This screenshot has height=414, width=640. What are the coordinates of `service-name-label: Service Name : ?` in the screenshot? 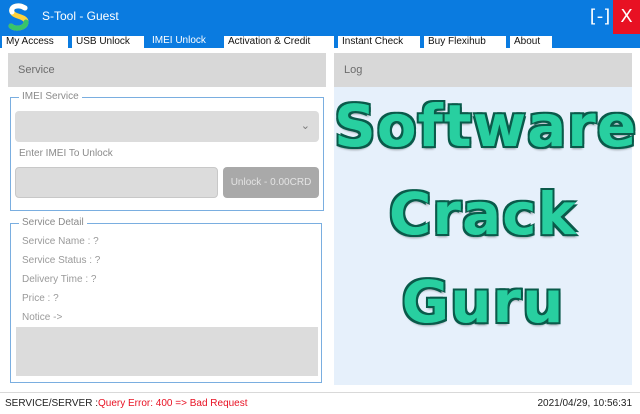 It's located at (60, 241).